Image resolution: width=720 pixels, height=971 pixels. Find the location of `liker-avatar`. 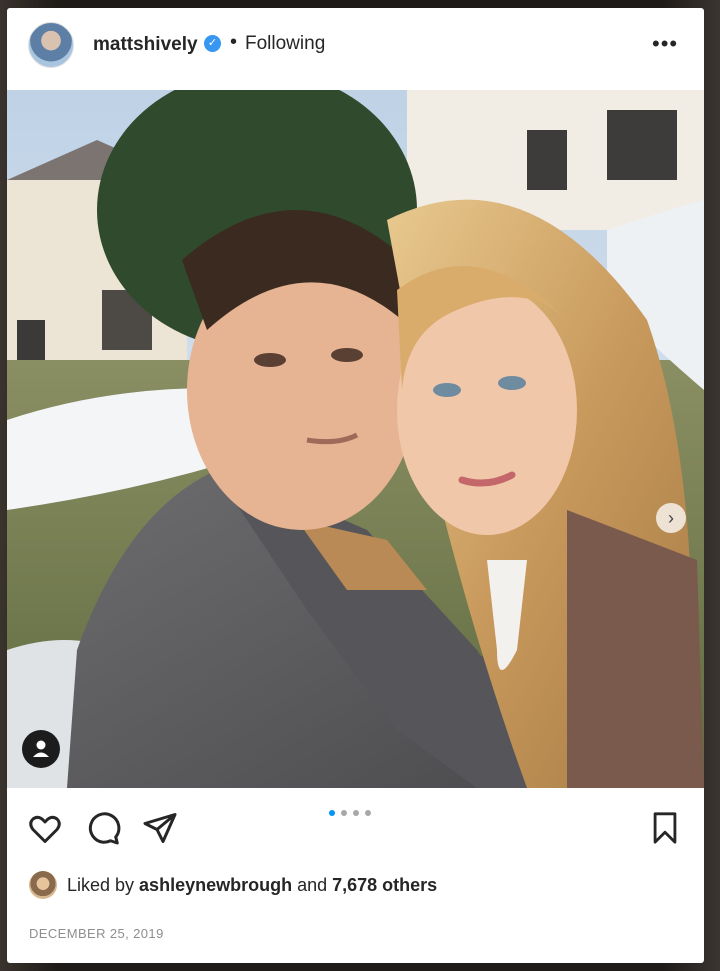

liker-avatar is located at coordinates (43, 885).